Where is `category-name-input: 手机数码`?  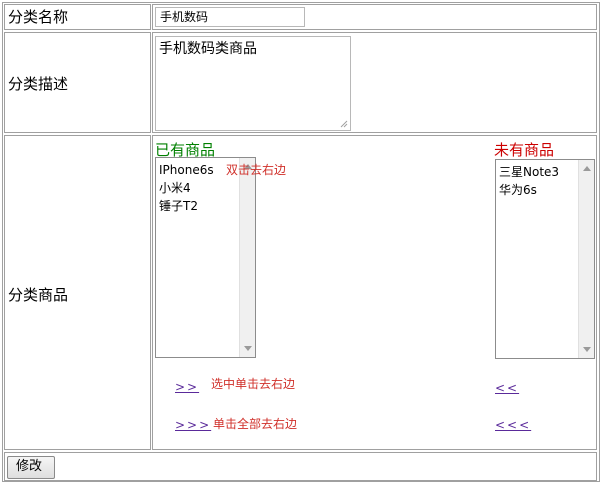 category-name-input: 手机数码 is located at coordinates (230, 17).